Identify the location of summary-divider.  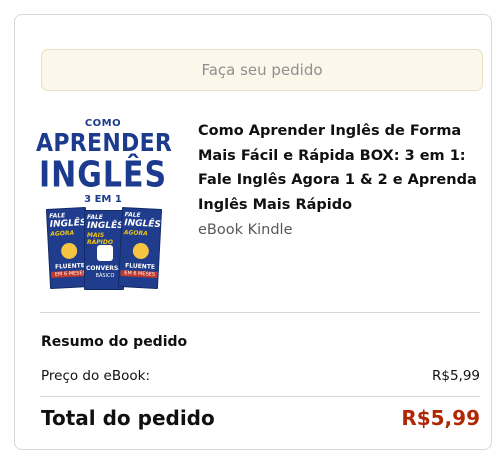
(260, 312).